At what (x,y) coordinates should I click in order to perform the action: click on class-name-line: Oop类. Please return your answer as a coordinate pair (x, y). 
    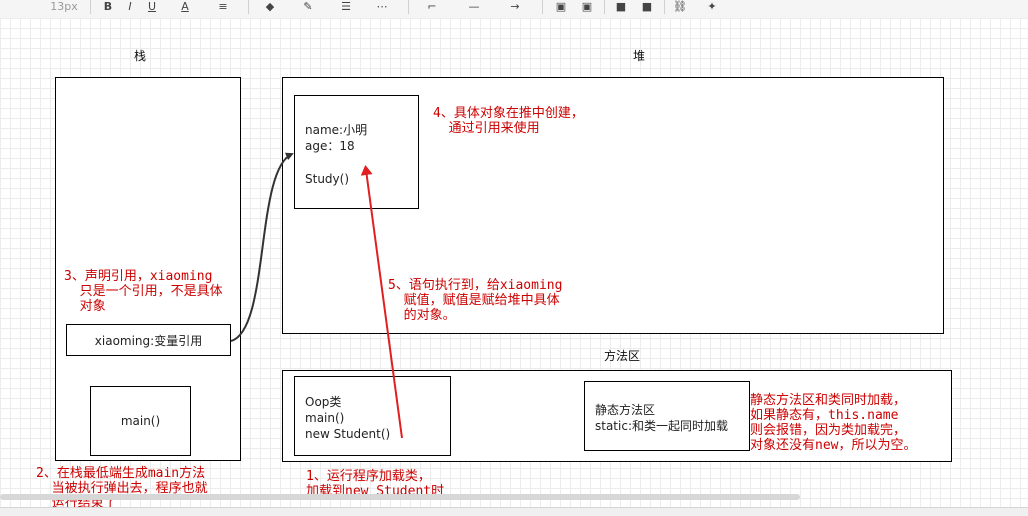
    Looking at the image, I should click on (323, 402).